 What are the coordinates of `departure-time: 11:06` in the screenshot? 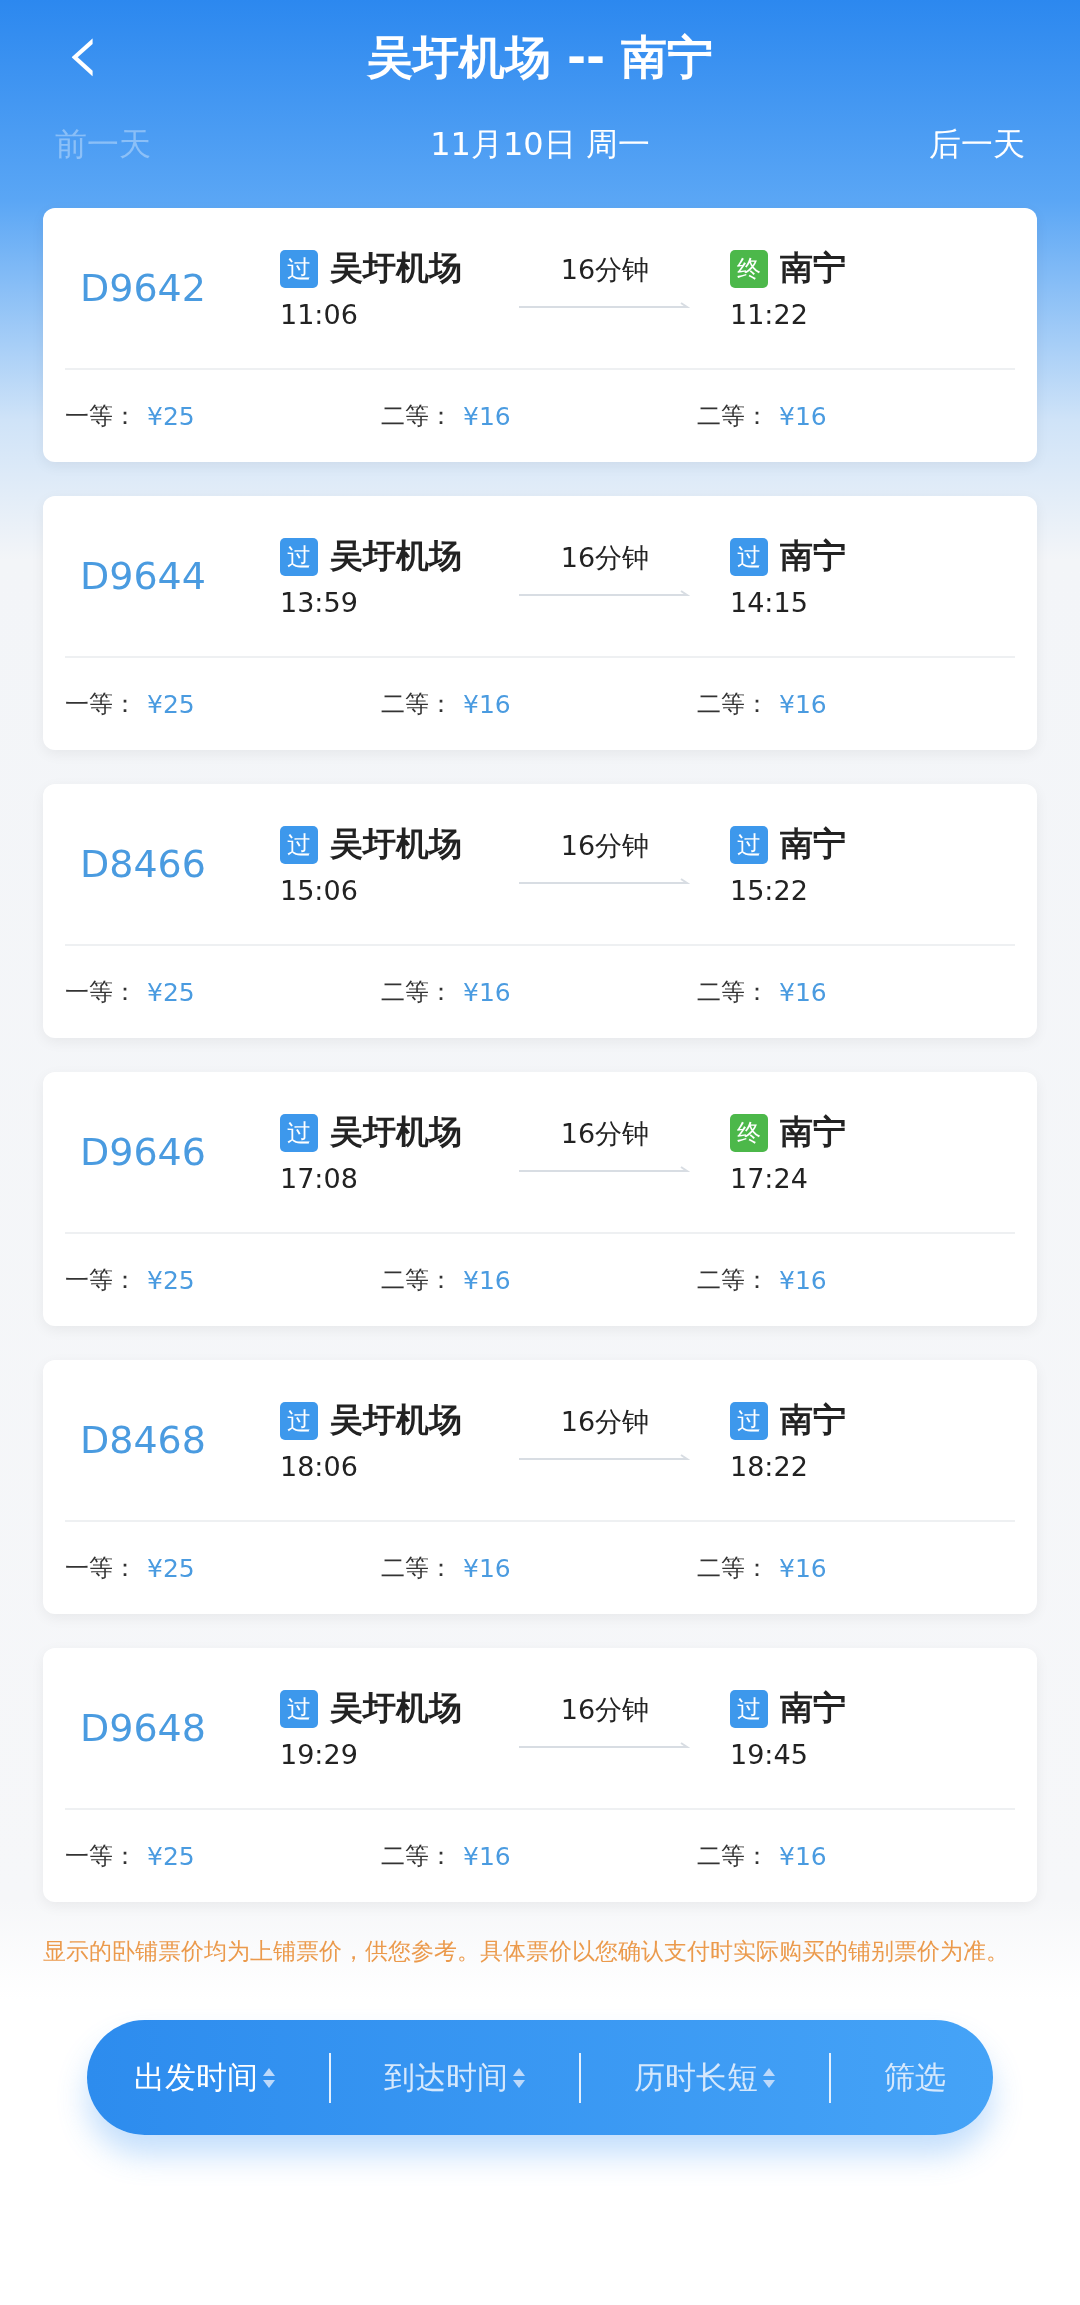 It's located at (319, 314).